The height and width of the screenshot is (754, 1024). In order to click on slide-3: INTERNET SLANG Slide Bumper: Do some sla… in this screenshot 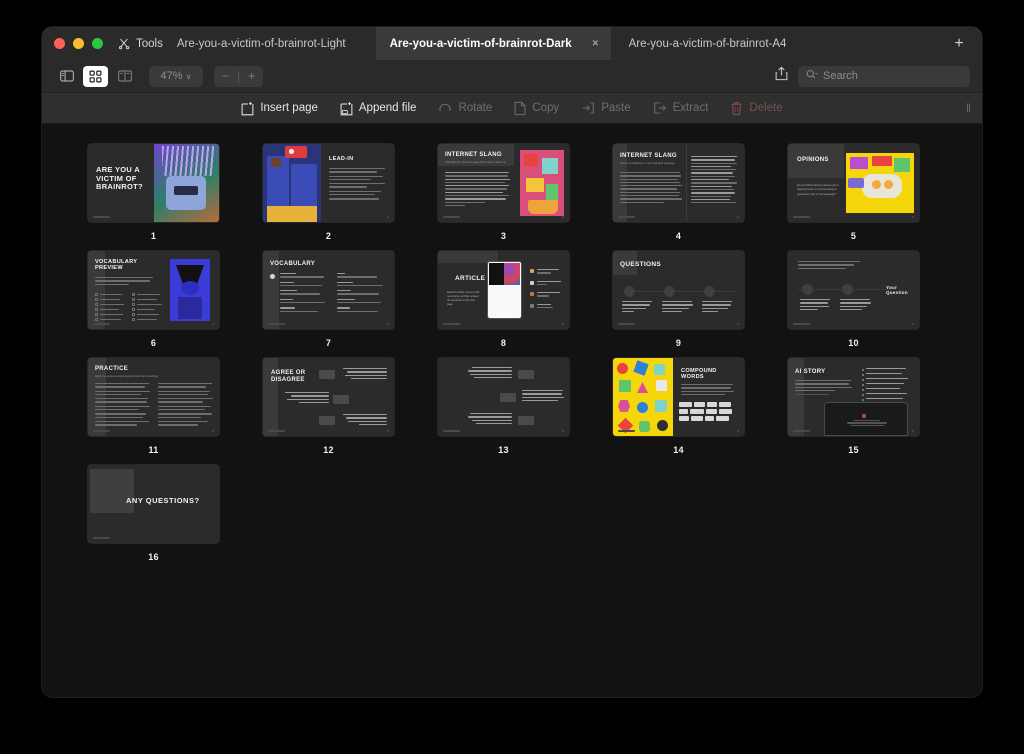, I will do `click(503, 183)`.